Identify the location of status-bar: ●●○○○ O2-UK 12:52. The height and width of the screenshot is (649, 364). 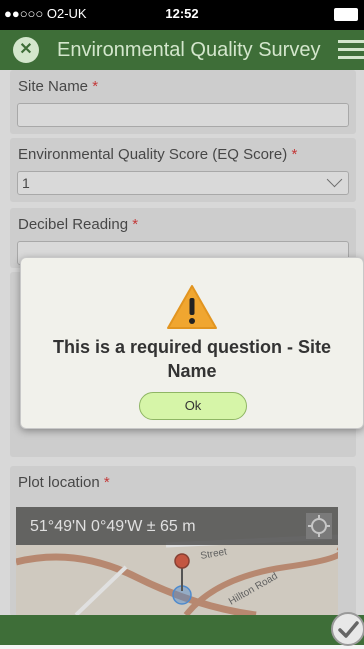
(182, 15).